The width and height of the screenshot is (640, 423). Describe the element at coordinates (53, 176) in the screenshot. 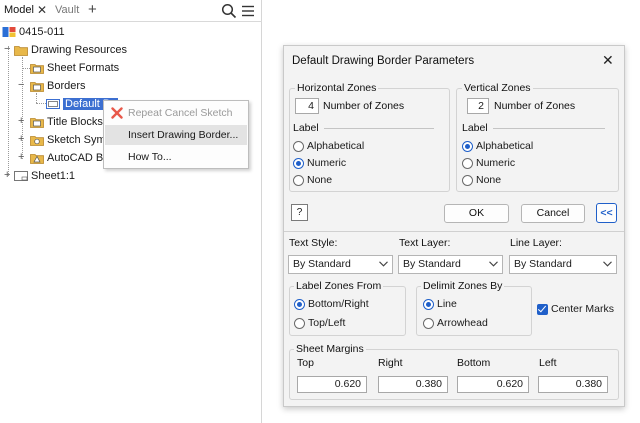

I see `tree-item-label: Sheet1:1` at that location.